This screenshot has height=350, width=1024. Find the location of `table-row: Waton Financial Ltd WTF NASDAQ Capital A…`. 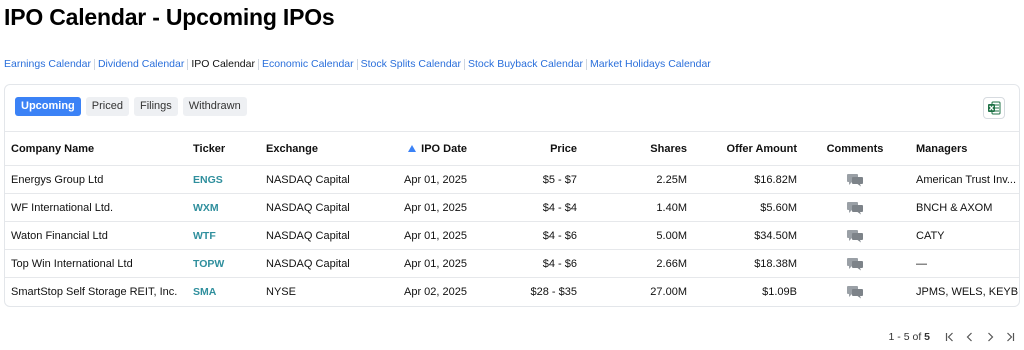

table-row: Waton Financial Ltd WTF NASDAQ Capital A… is located at coordinates (512, 235).